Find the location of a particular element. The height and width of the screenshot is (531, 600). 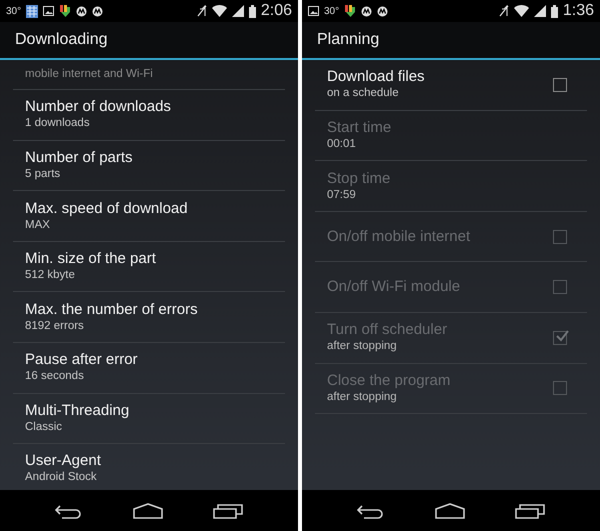

setting-title: Number of downloads is located at coordinates (98, 107).